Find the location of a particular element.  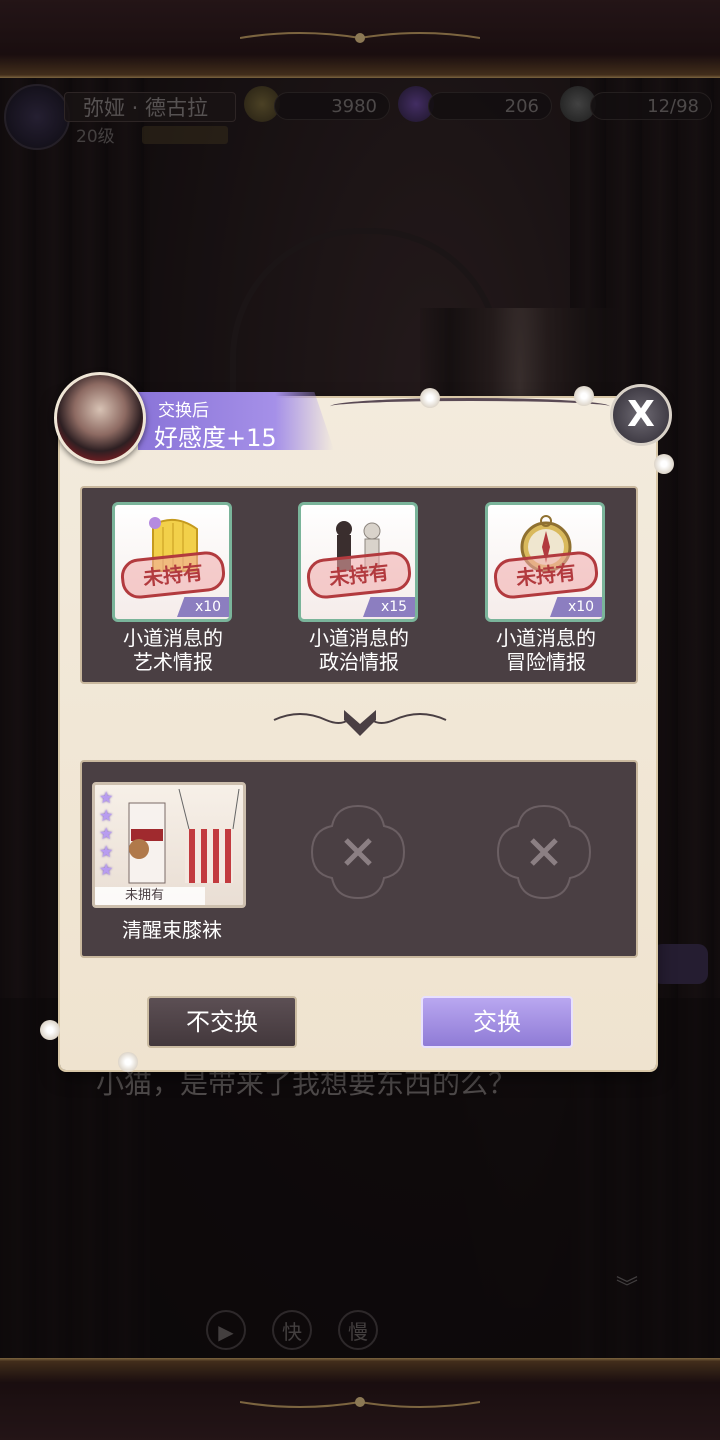

cancel-exchange-button: 不交换 is located at coordinates (222, 1022).